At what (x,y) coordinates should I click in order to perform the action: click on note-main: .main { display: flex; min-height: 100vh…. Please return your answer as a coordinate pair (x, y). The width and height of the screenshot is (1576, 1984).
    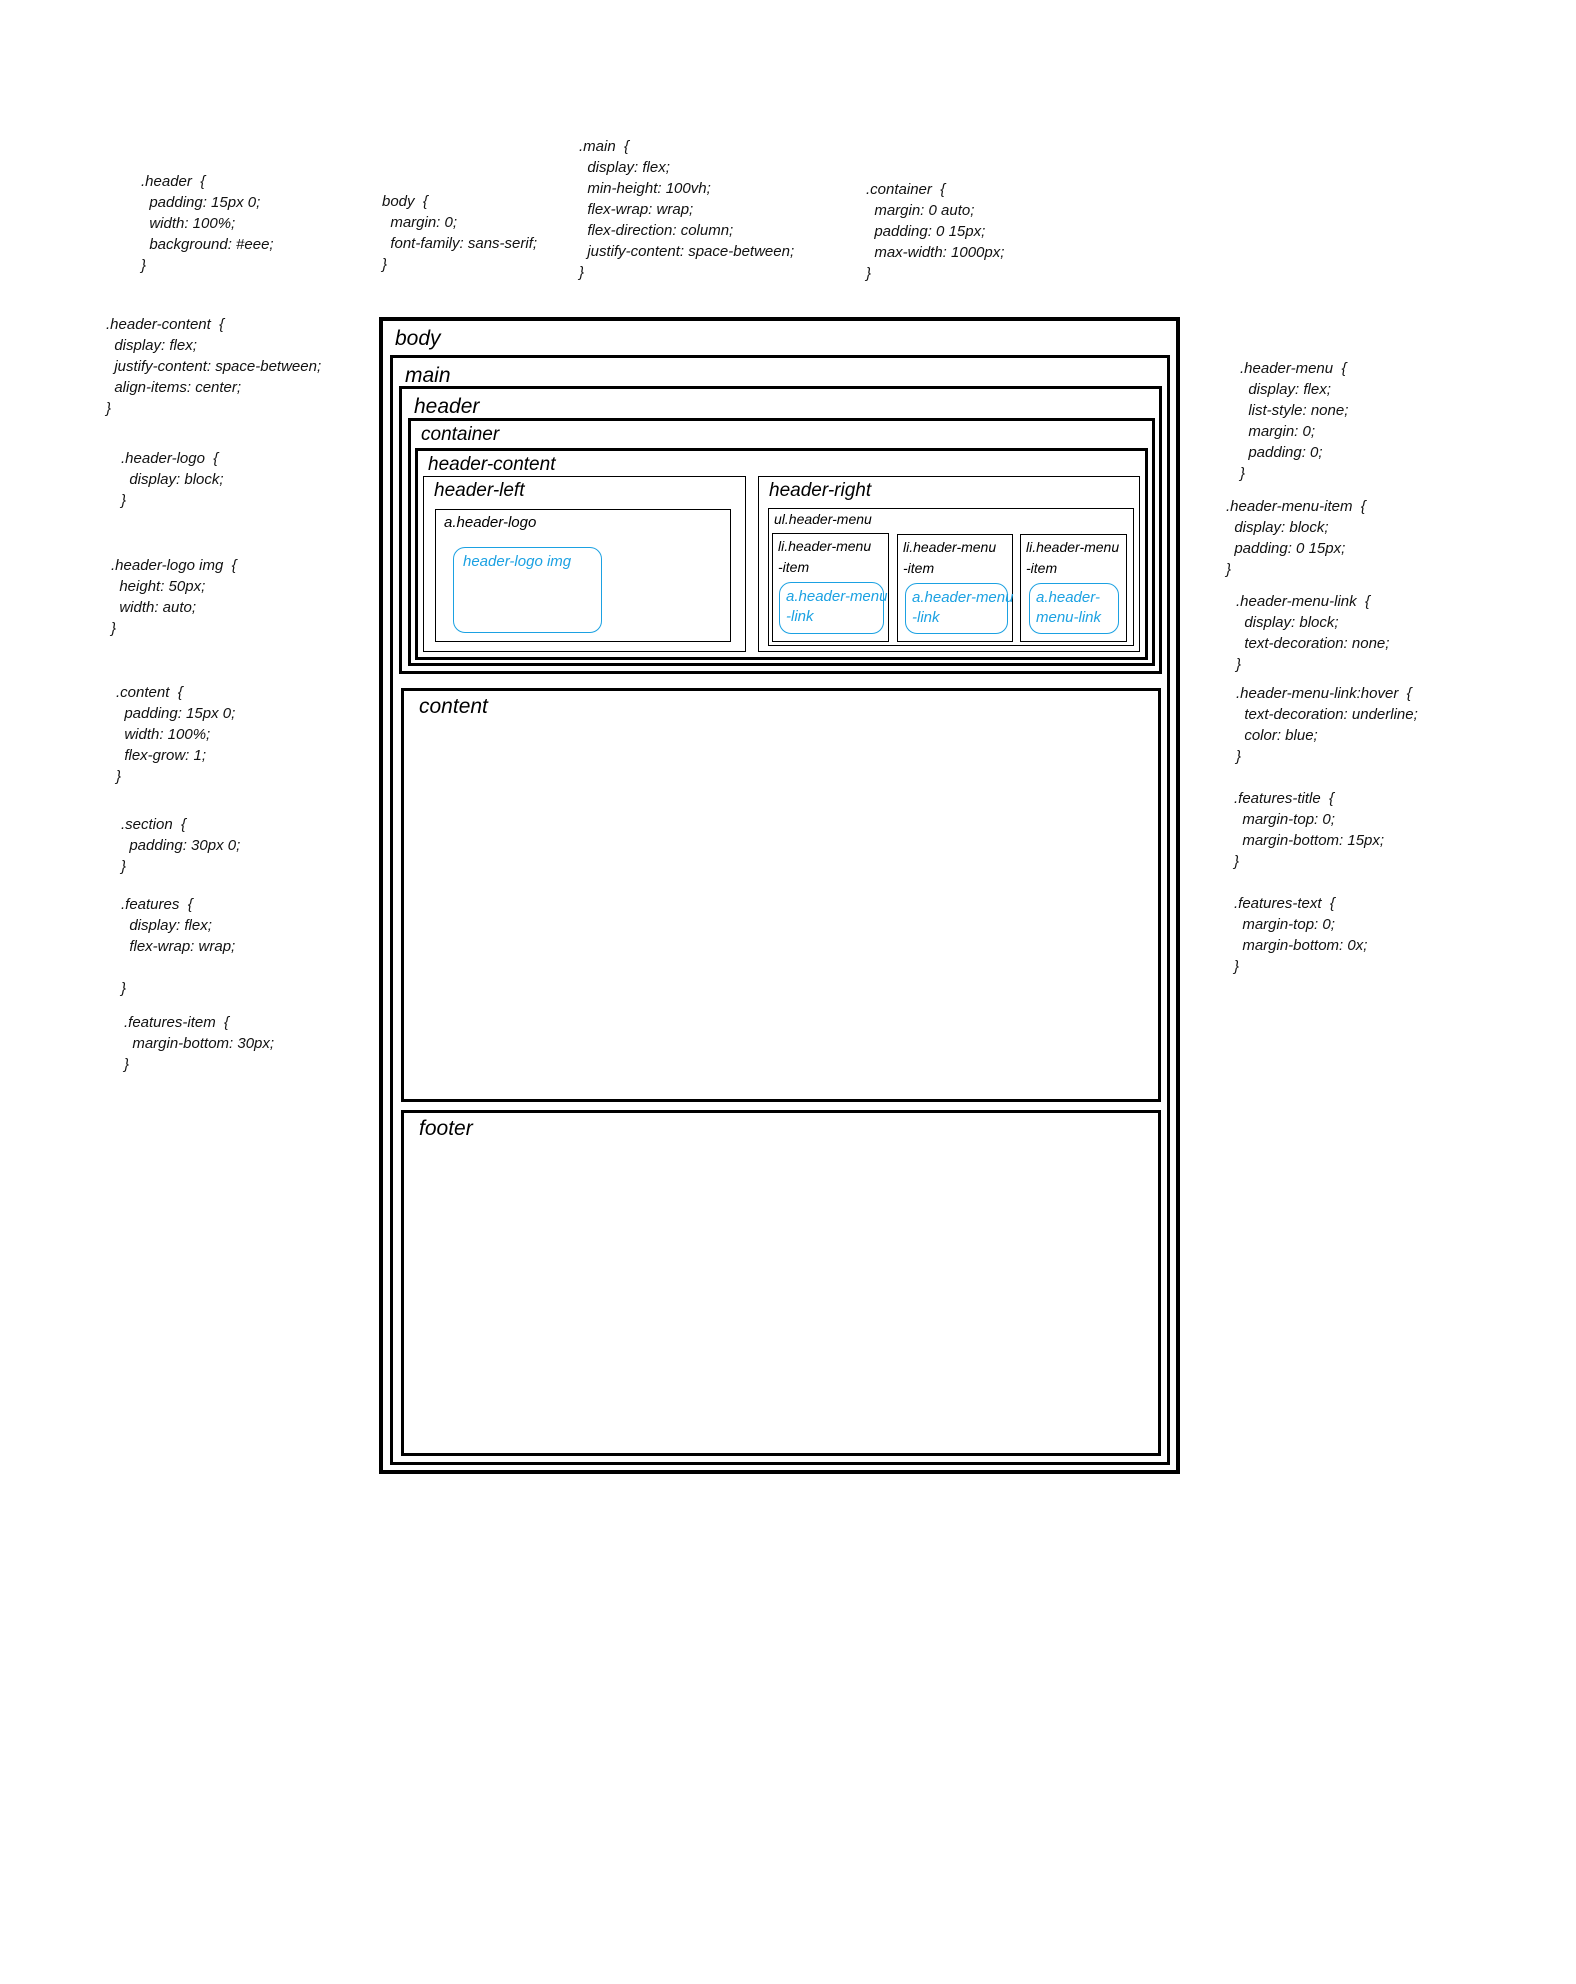
    Looking at the image, I should click on (687, 209).